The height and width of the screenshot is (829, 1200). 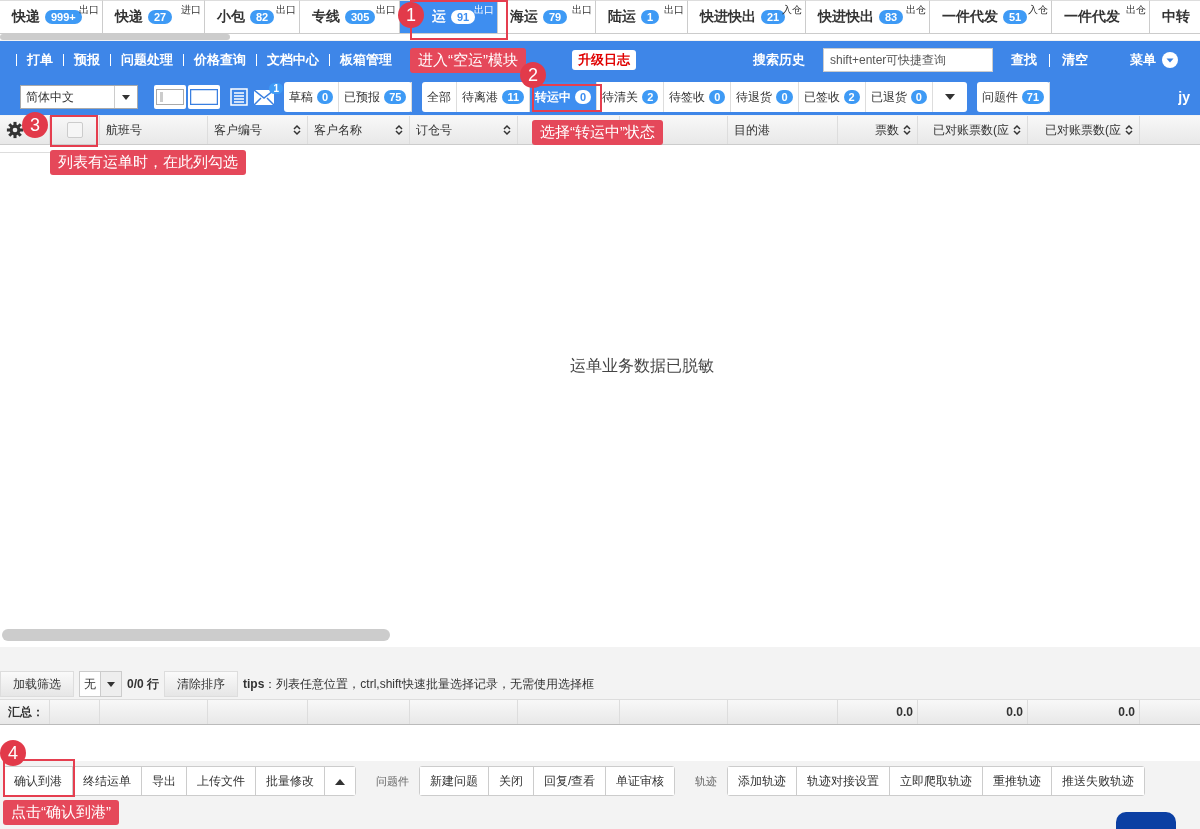 What do you see at coordinates (1038, 10) in the screenshot?
I see `tab-tag: 入仓` at bounding box center [1038, 10].